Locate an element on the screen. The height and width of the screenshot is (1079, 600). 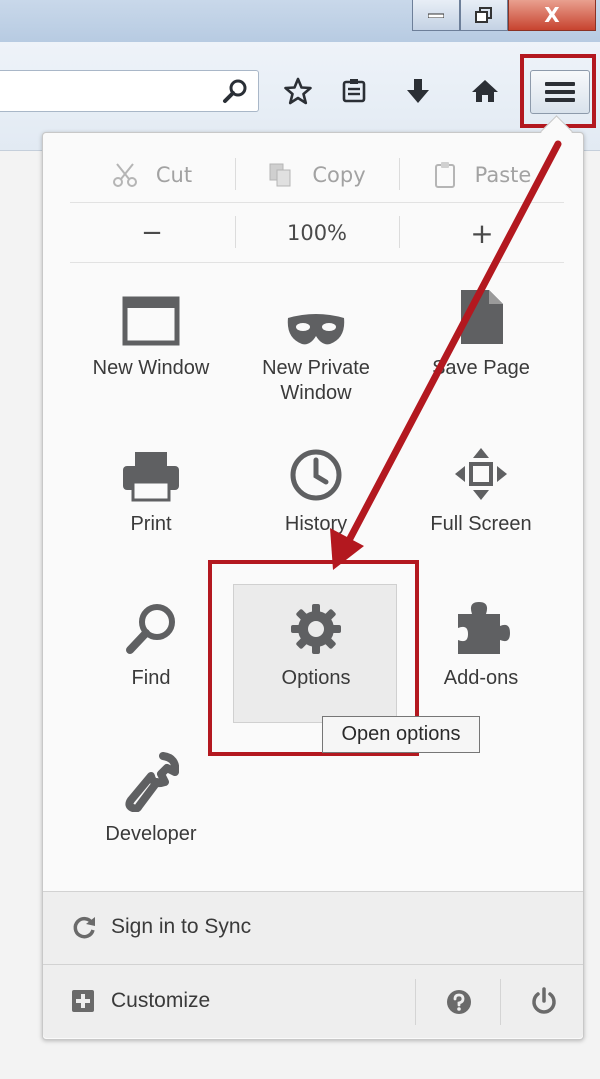
full-screen-label: Full Screen is located at coordinates (481, 524).